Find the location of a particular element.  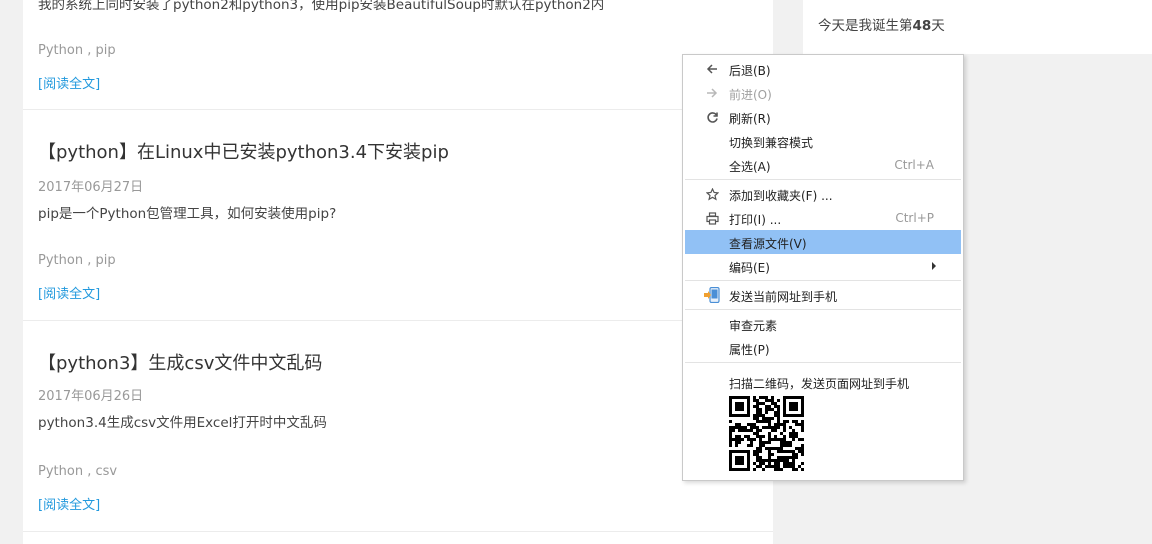

submenu-arrow-icon is located at coordinates (934, 266).